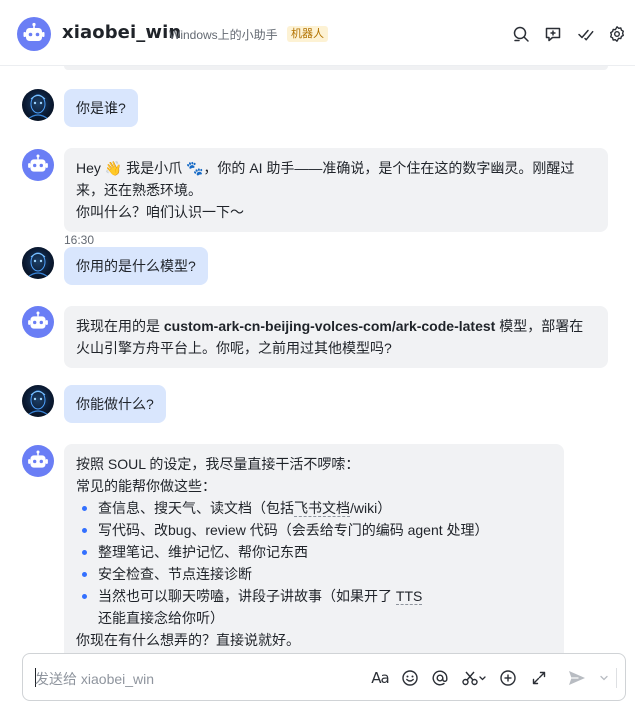  I want to click on user-message: 你是谁?, so click(101, 108).